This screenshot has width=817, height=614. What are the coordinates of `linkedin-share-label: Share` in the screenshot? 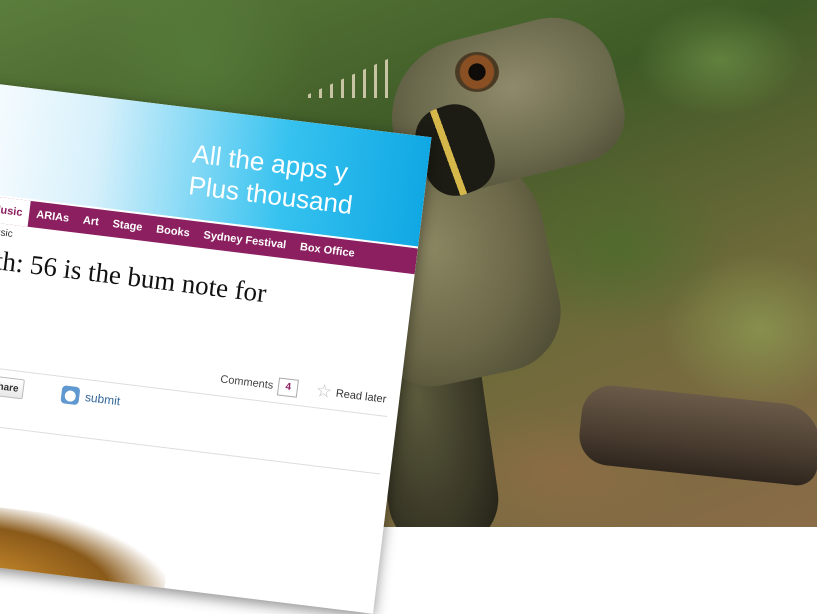 It's located at (10, 387).